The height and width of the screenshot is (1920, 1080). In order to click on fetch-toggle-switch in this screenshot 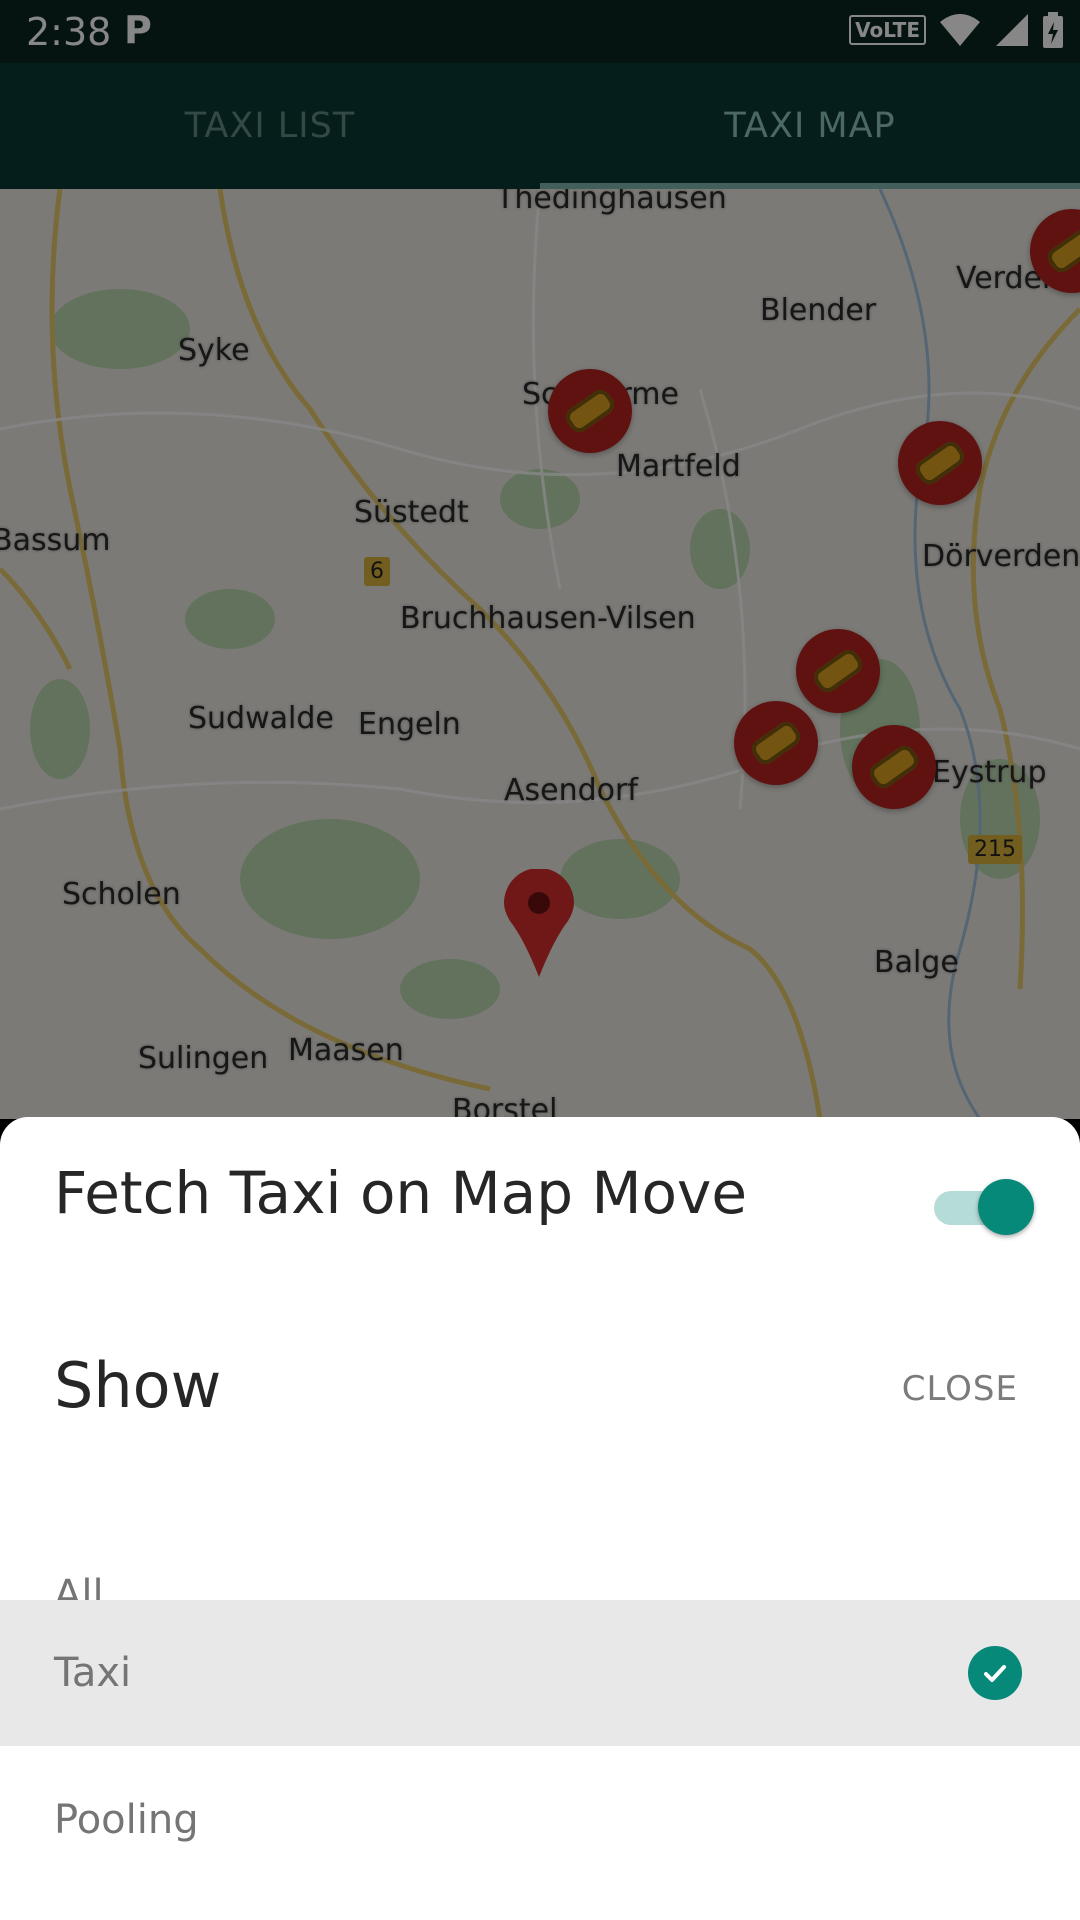, I will do `click(984, 1212)`.